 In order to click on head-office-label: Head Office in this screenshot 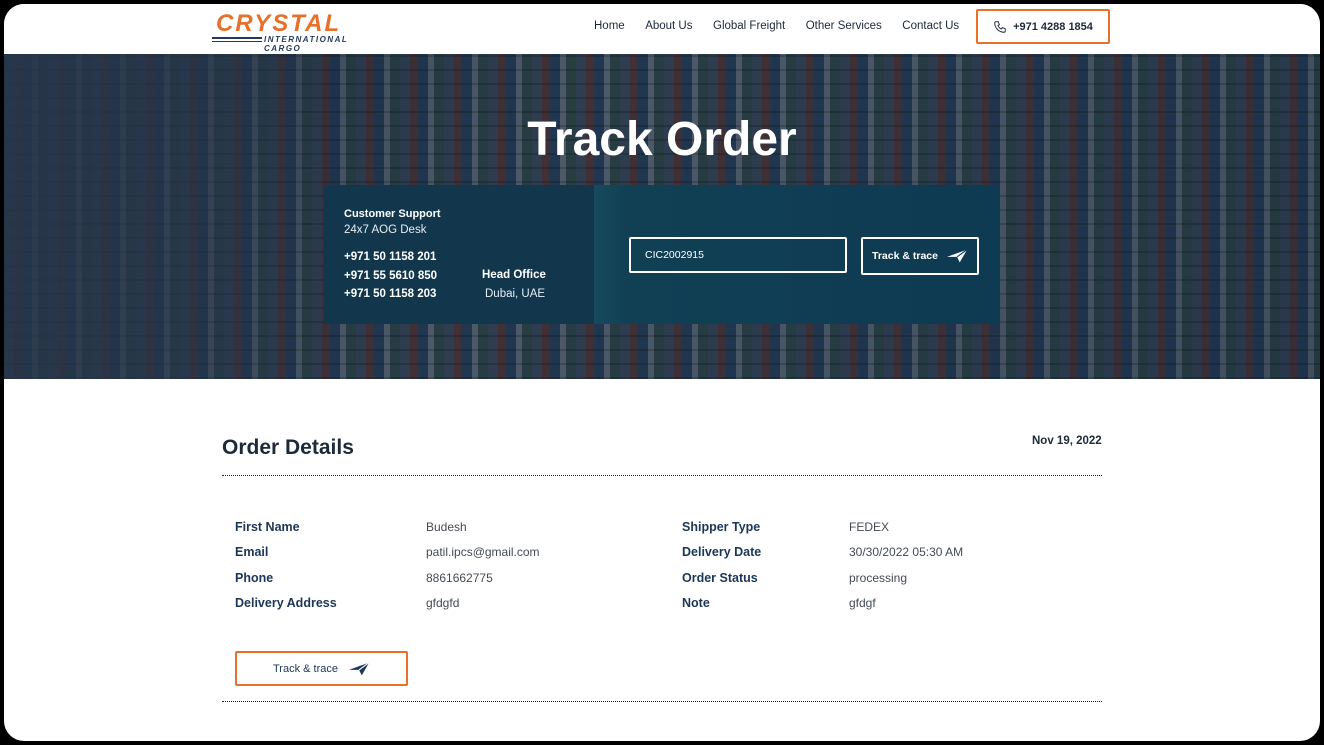, I will do `click(514, 275)`.